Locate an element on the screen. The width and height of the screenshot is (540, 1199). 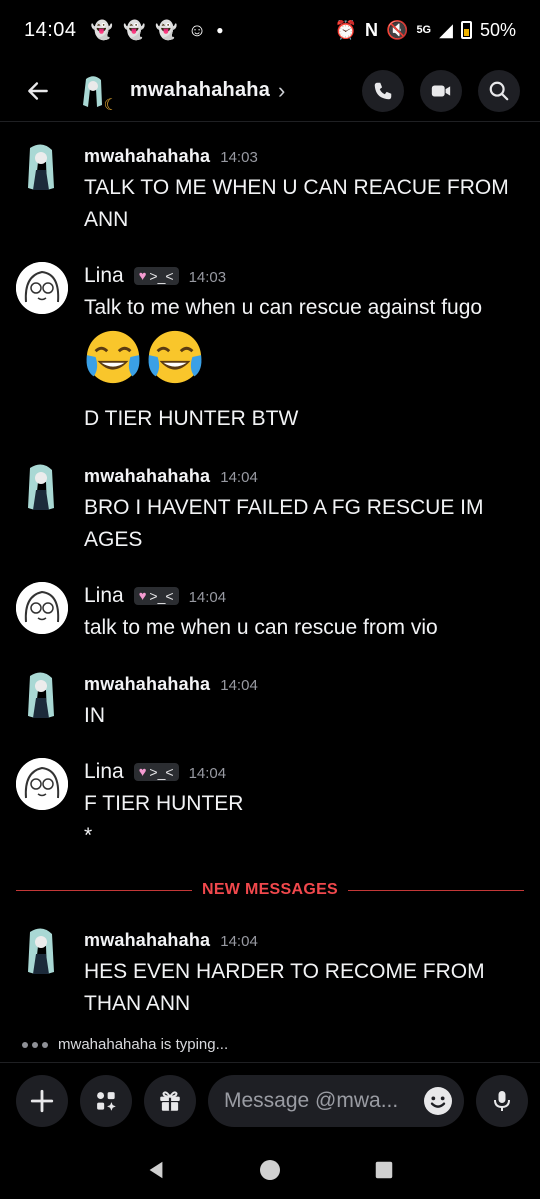
system-nav-bar is located at coordinates (270, 1169).